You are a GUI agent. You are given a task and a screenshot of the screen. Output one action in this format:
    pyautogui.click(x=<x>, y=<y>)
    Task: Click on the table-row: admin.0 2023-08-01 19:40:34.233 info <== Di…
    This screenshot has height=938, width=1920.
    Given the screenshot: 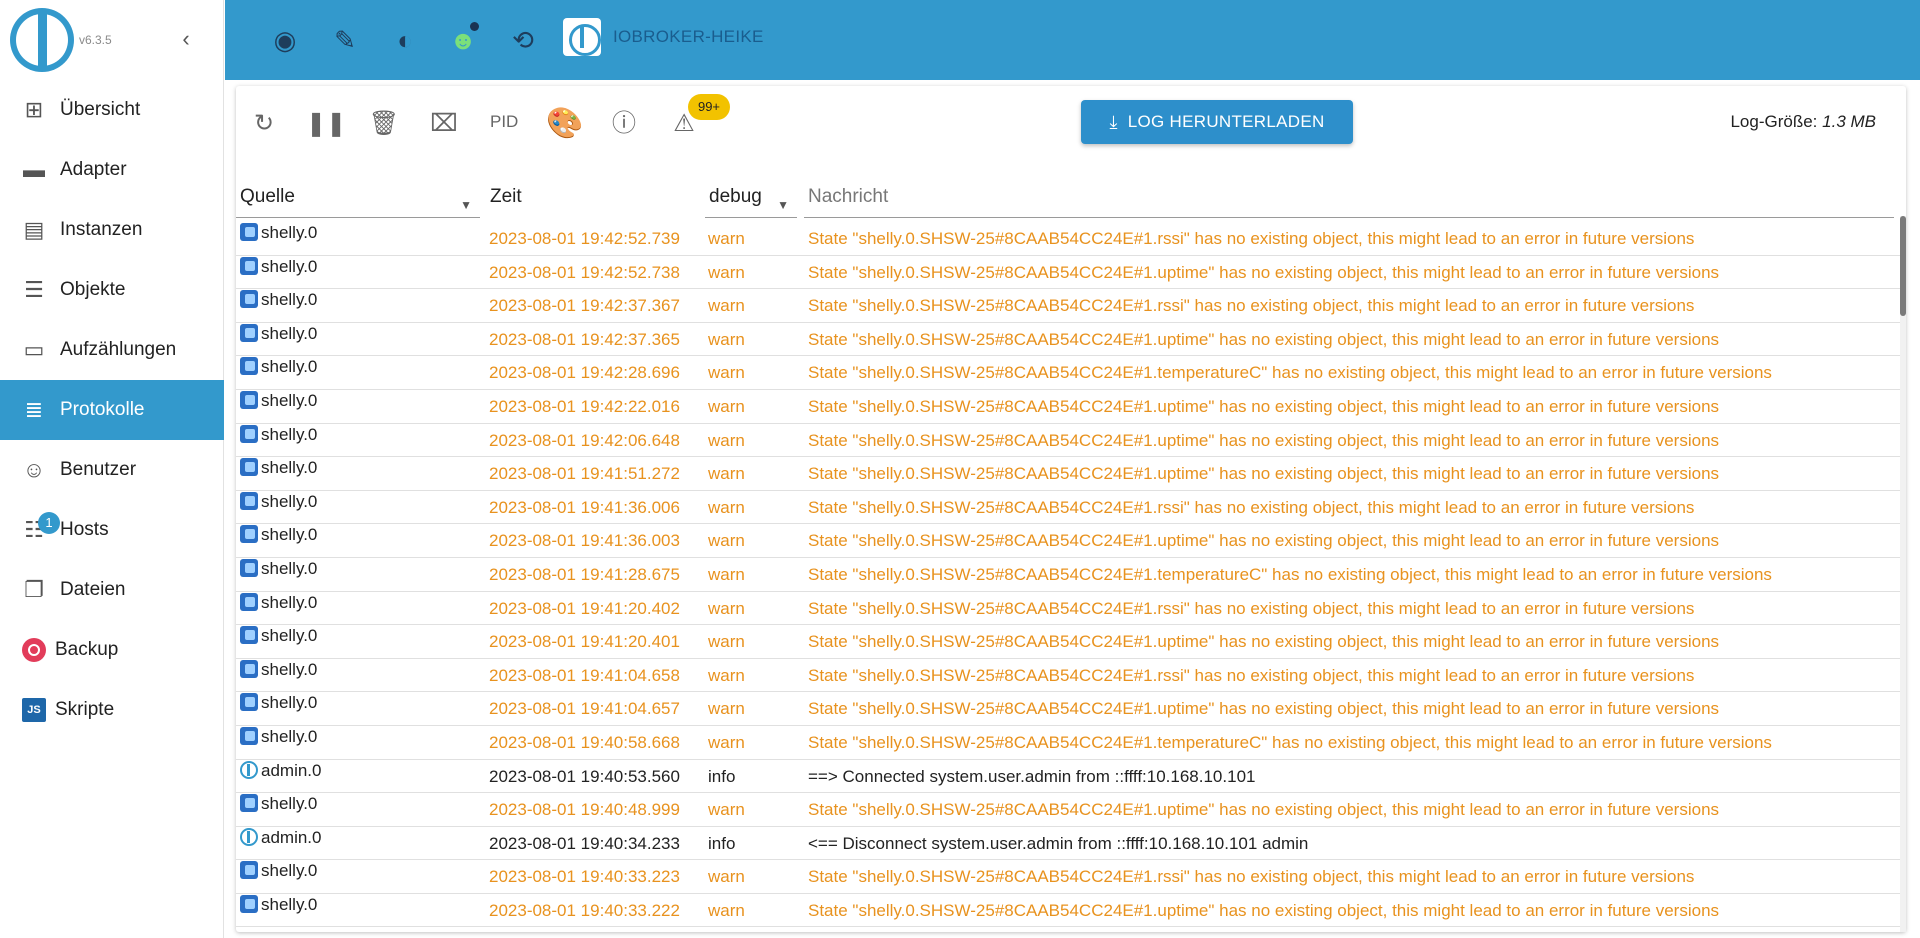 What is the action you would take?
    pyautogui.click(x=1068, y=844)
    